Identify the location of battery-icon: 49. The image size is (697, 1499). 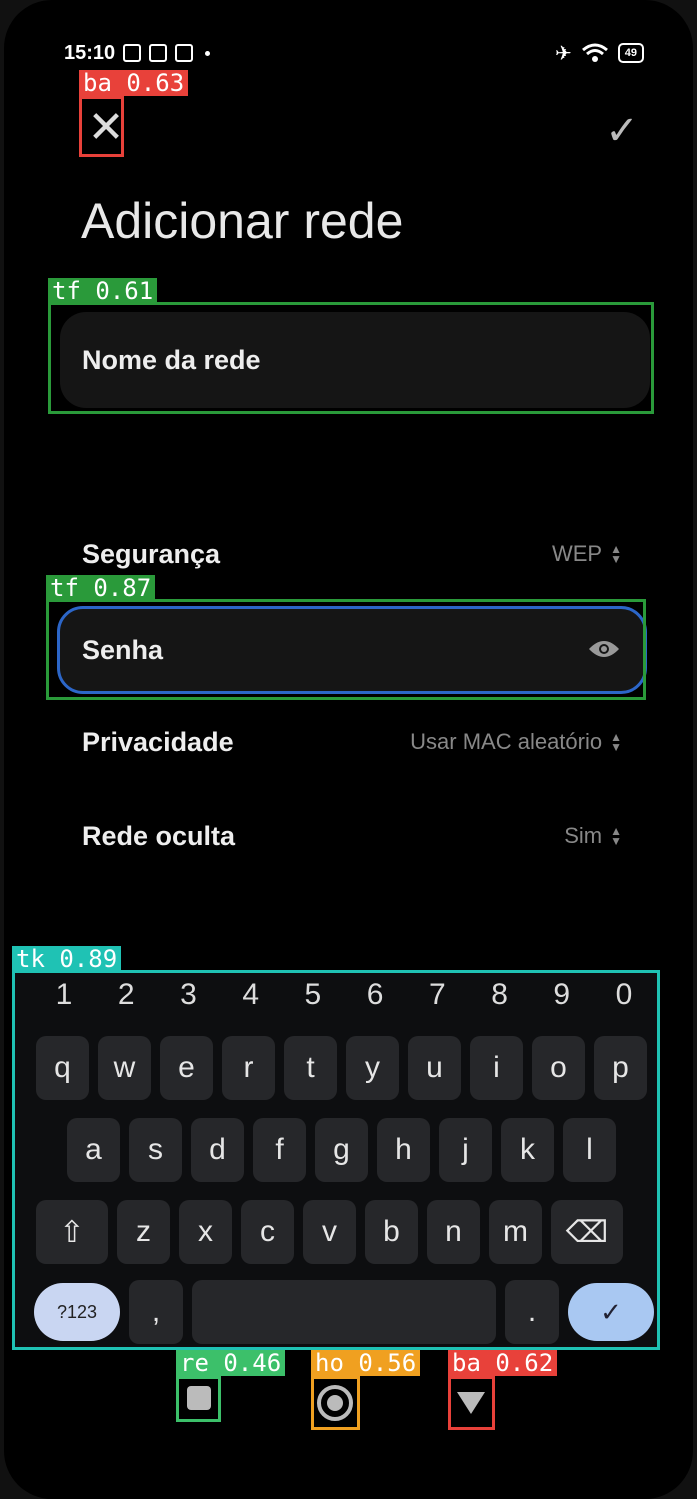
(630, 53).